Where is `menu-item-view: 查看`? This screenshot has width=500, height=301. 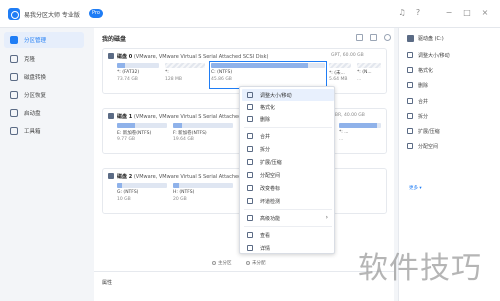 menu-item-view: 查看 is located at coordinates (288, 235).